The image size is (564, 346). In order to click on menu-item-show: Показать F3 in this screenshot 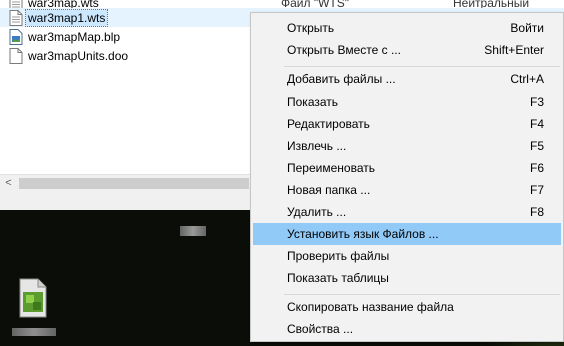, I will do `click(407, 102)`.